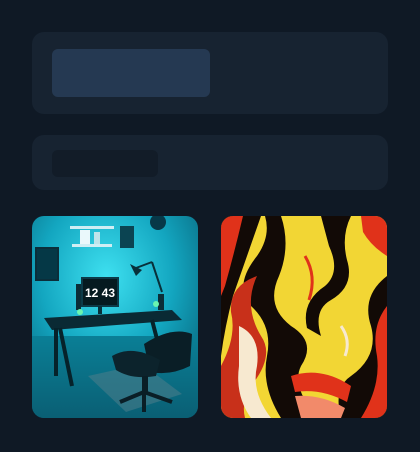 This screenshot has height=452, width=420. Describe the element at coordinates (131, 73) in the screenshot. I see `title-skeleton` at that location.